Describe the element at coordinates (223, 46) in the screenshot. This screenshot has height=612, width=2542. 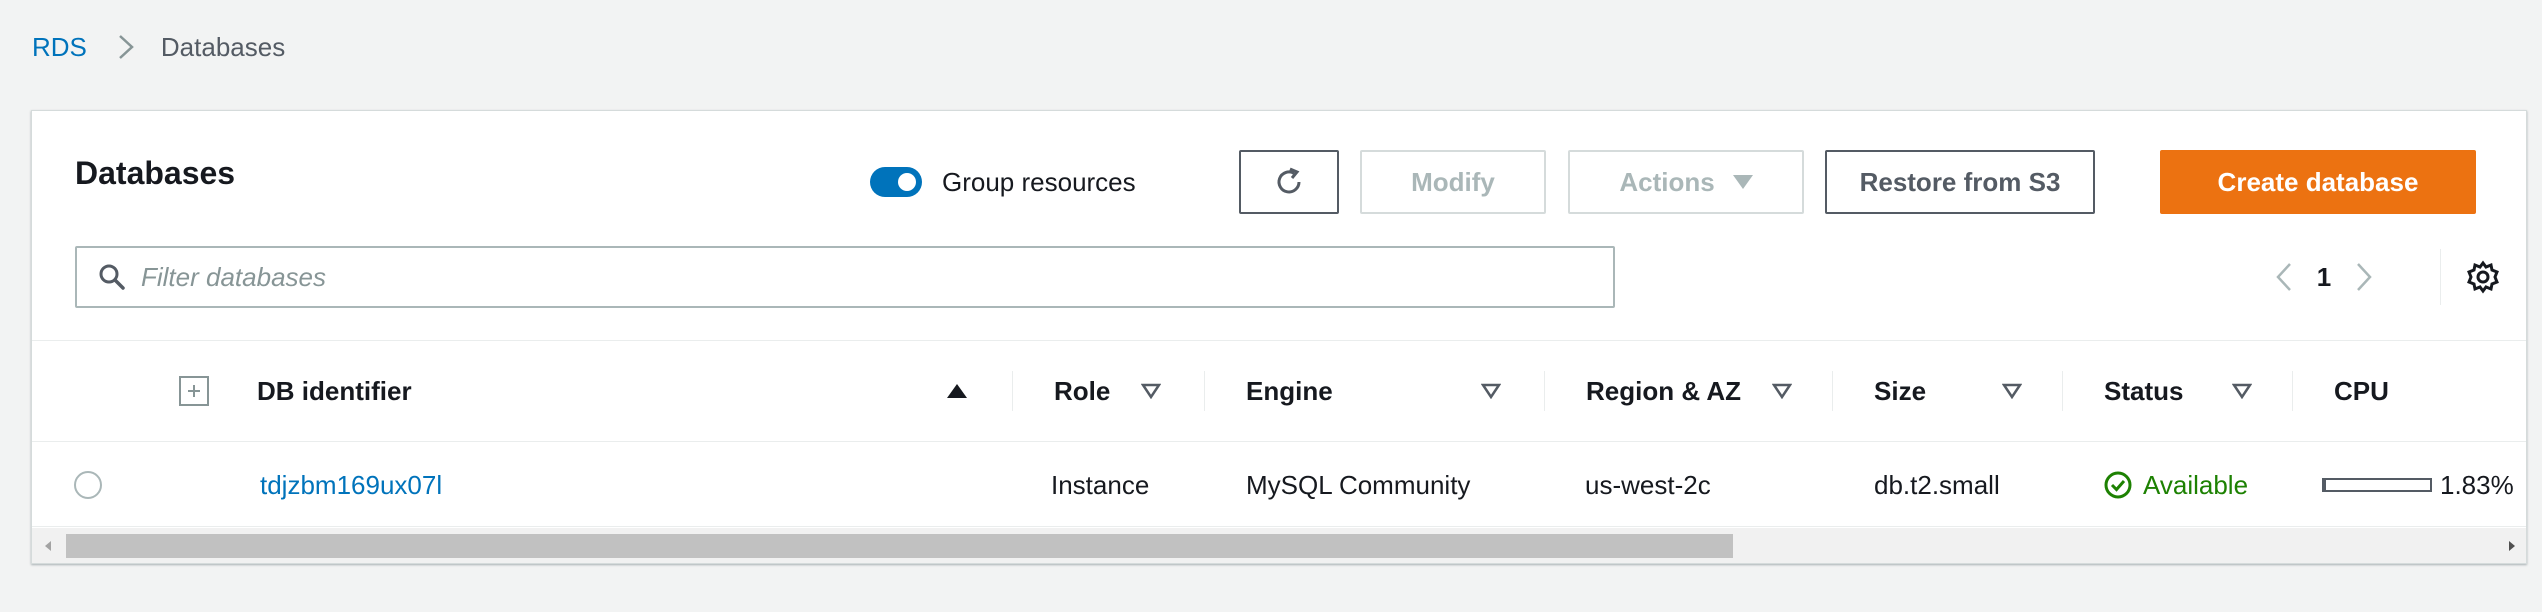
I see `breadcrumb-current: Databases` at that location.